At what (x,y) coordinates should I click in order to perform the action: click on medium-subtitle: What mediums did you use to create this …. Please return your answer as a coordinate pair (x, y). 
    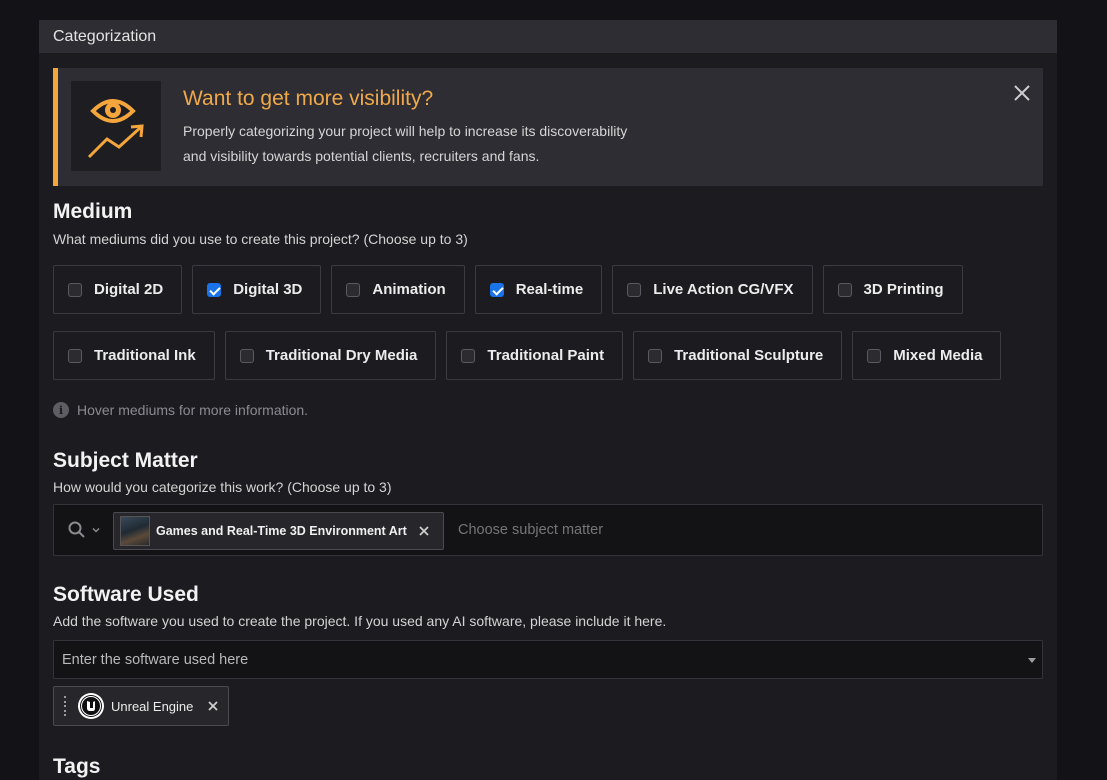
    Looking at the image, I should click on (260, 239).